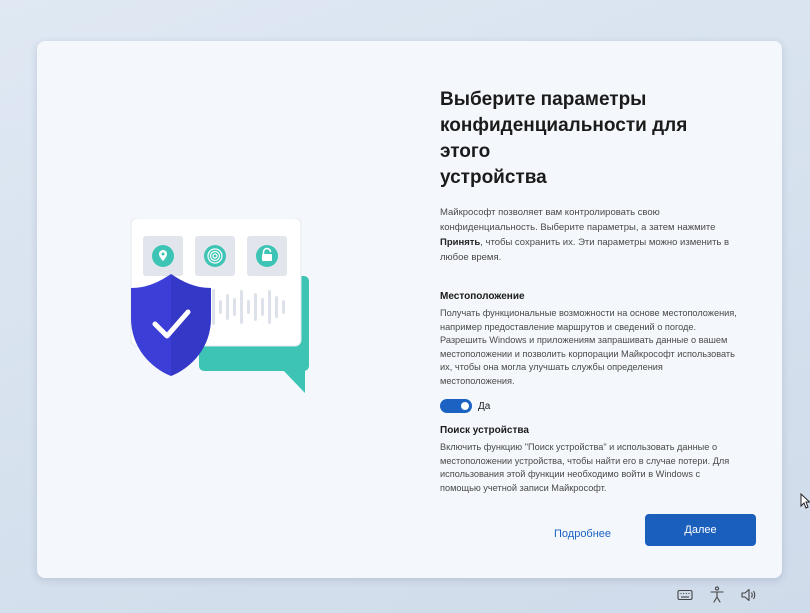 This screenshot has width=810, height=613. I want to click on location-toggle, so click(456, 406).